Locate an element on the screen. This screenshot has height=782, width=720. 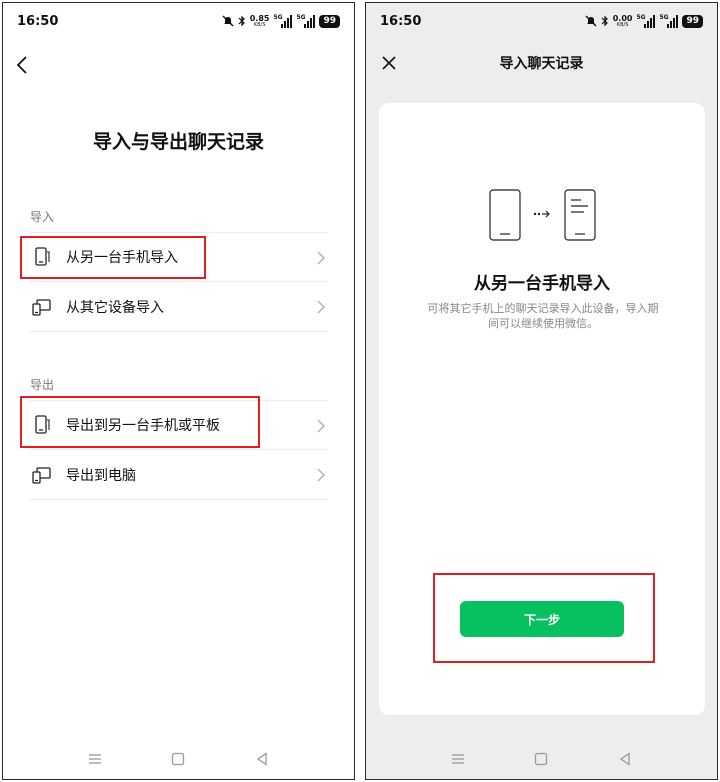
phone-transfer-icon is located at coordinates (544, 216).